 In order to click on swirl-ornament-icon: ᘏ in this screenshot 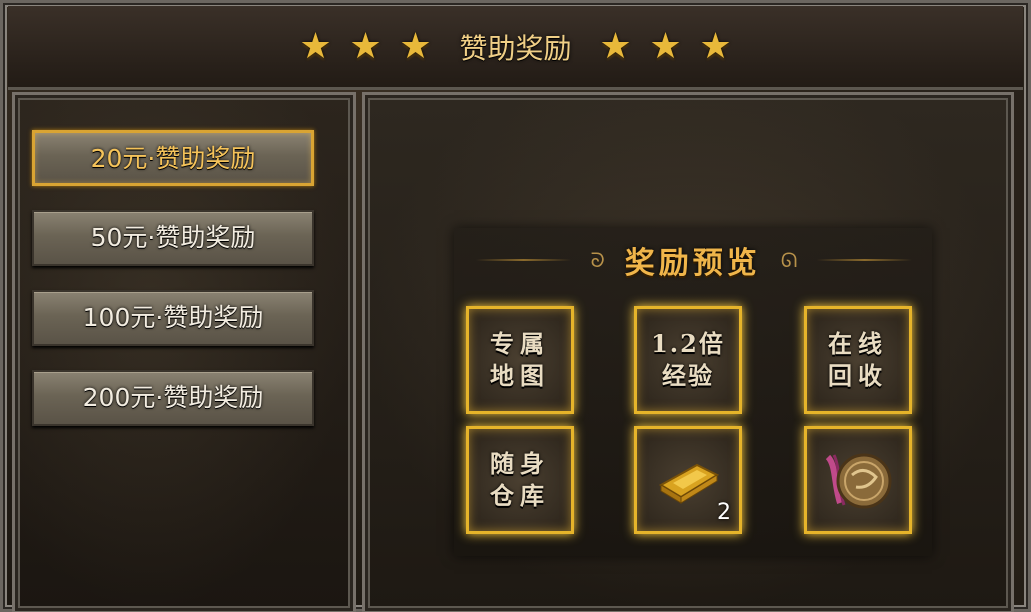, I will do `click(789, 260)`.